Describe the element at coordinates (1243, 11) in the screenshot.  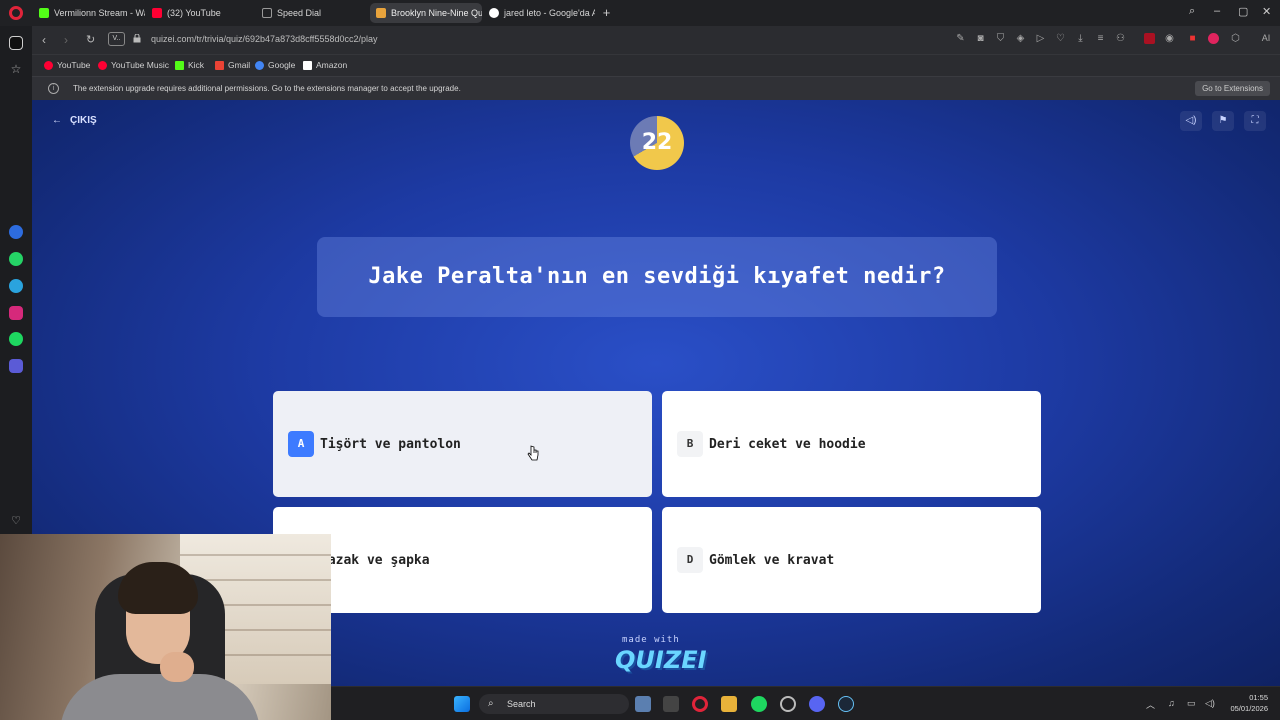
I see `maximize-button: ▢` at that location.